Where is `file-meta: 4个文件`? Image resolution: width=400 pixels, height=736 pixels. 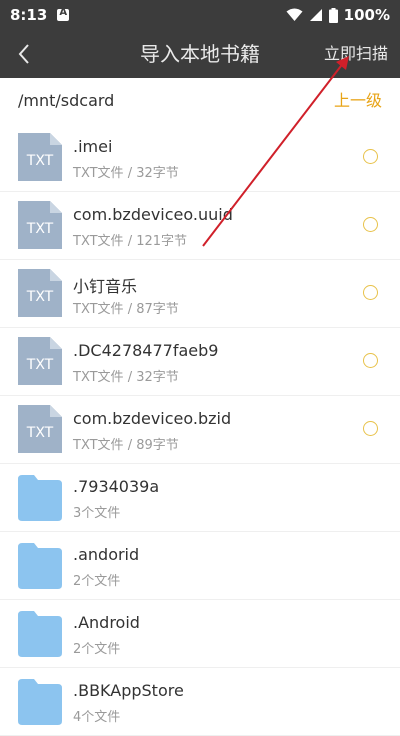
file-meta: 4个文件 is located at coordinates (97, 717).